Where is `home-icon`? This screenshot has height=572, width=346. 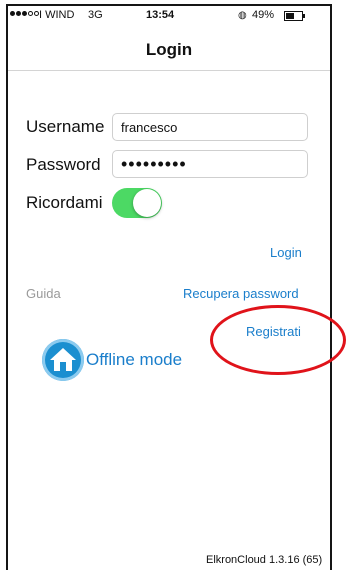
home-icon is located at coordinates (63, 360).